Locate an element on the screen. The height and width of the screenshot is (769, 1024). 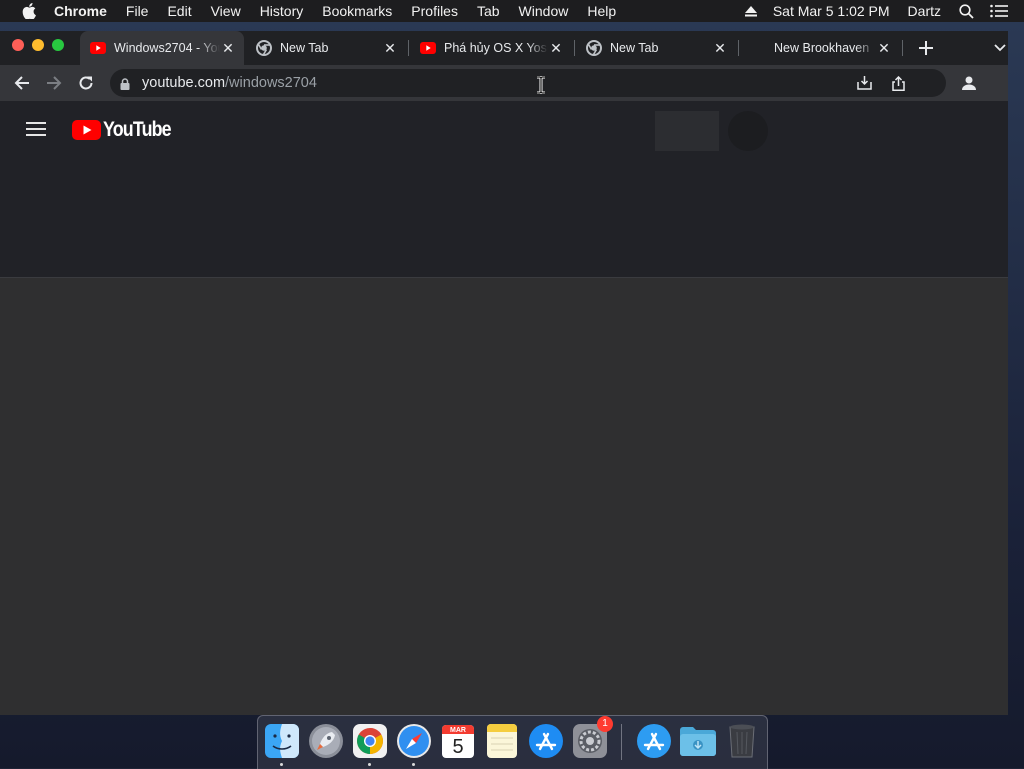
text-cursor-icon is located at coordinates (541, 85).